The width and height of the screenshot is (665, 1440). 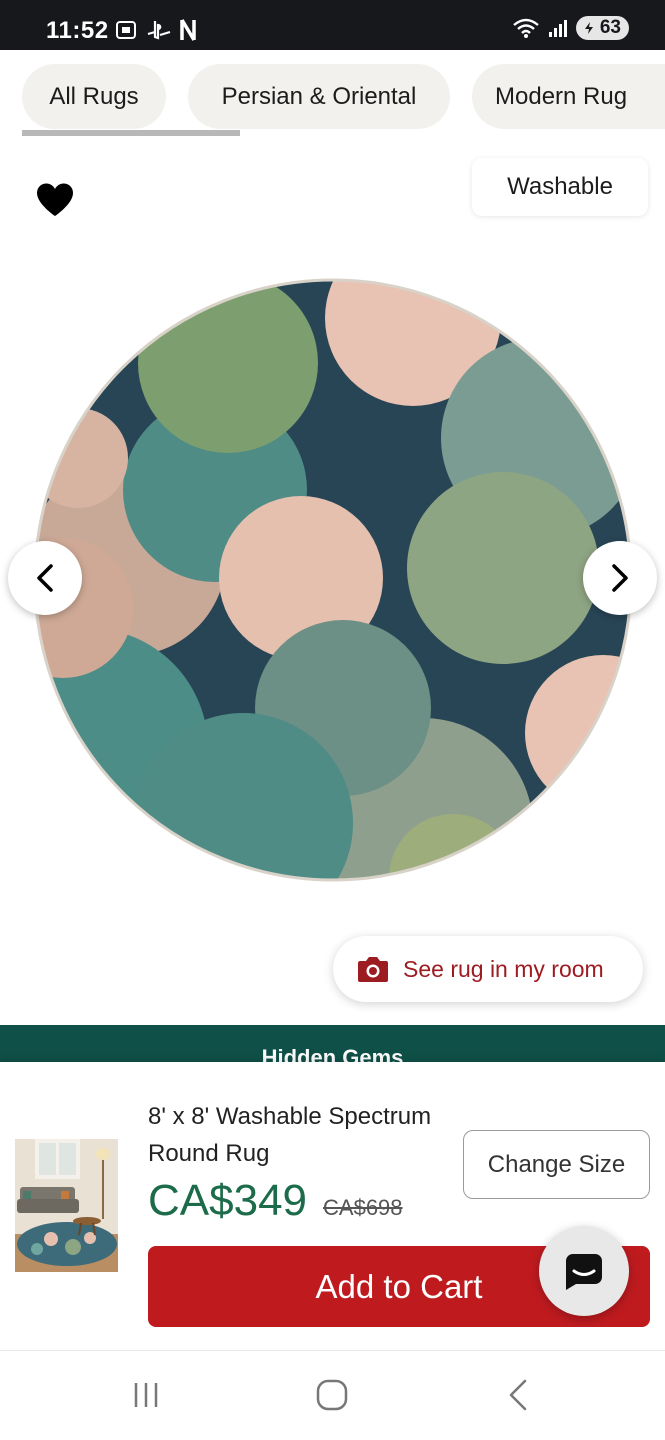 I want to click on signal-icon, so click(x=557, y=28).